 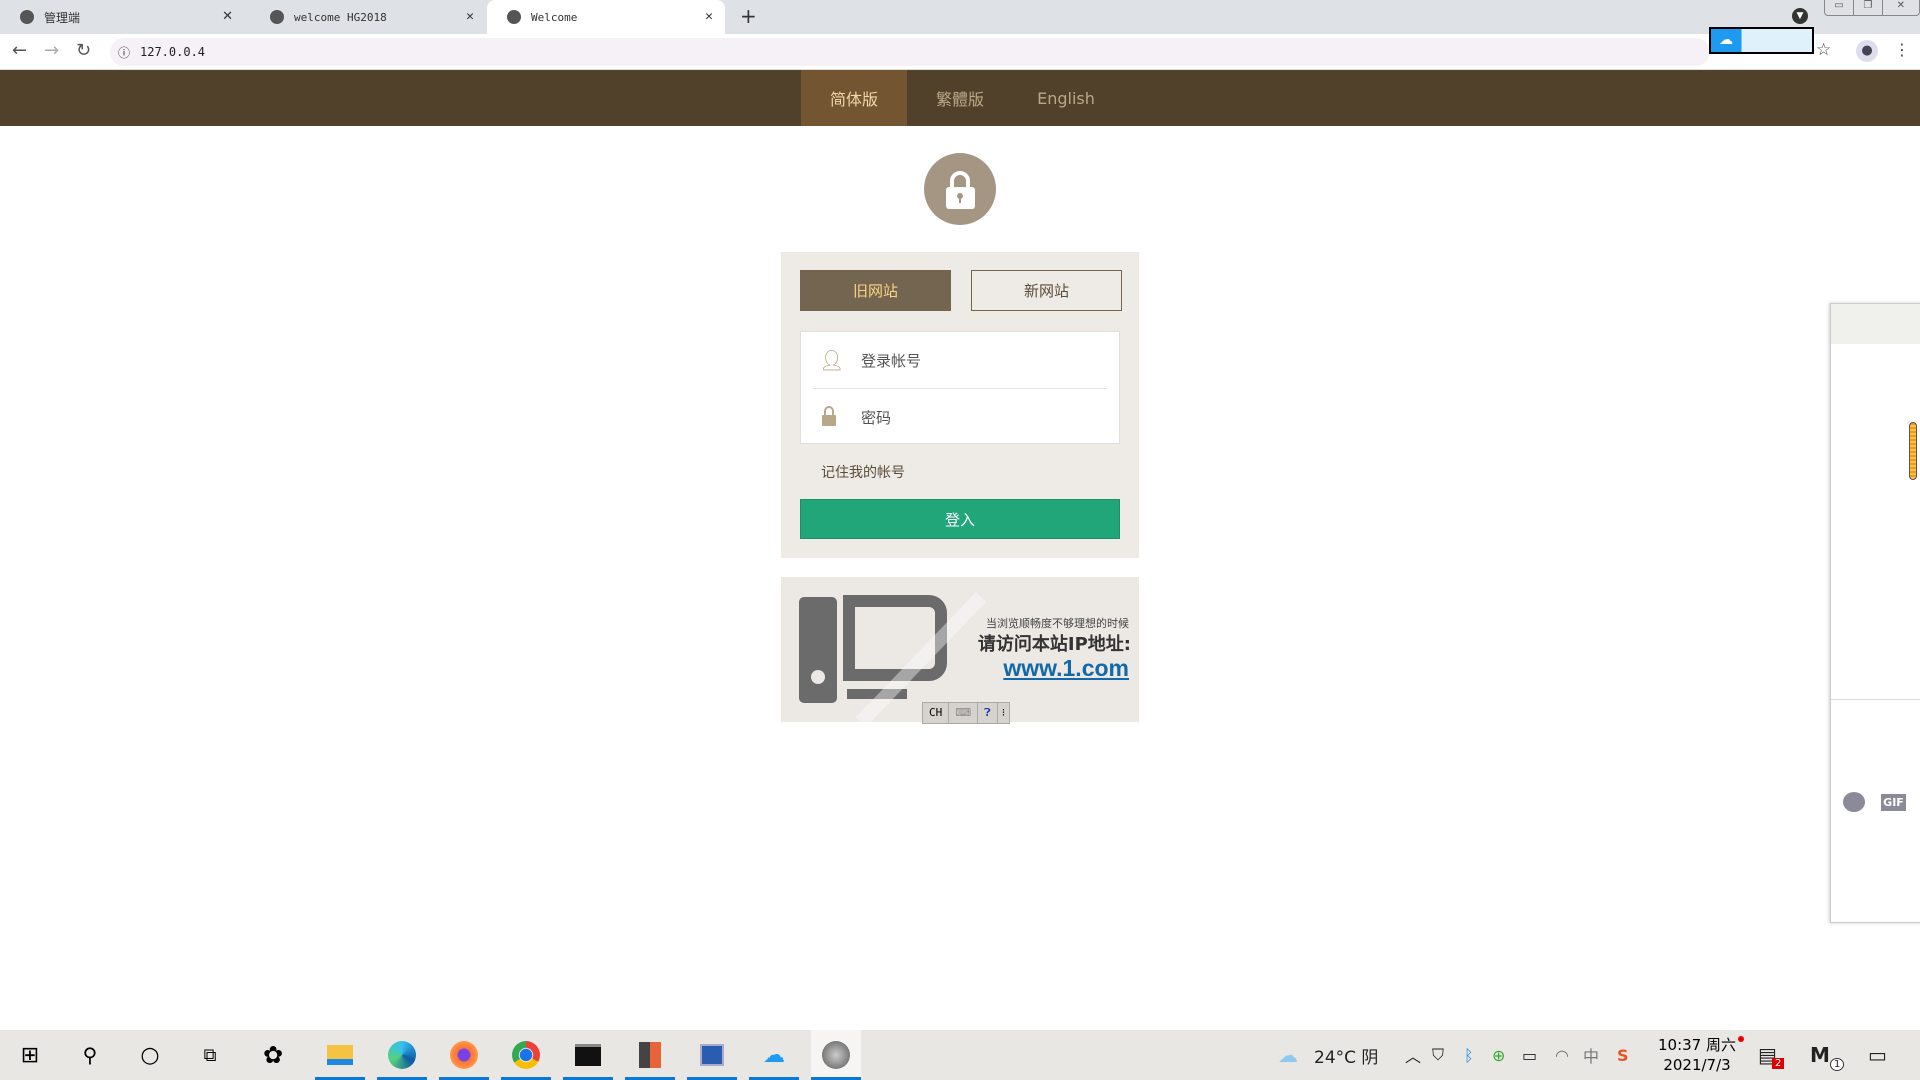 What do you see at coordinates (891, 360) in the screenshot?
I see `account-placeholder: 登录帐号` at bounding box center [891, 360].